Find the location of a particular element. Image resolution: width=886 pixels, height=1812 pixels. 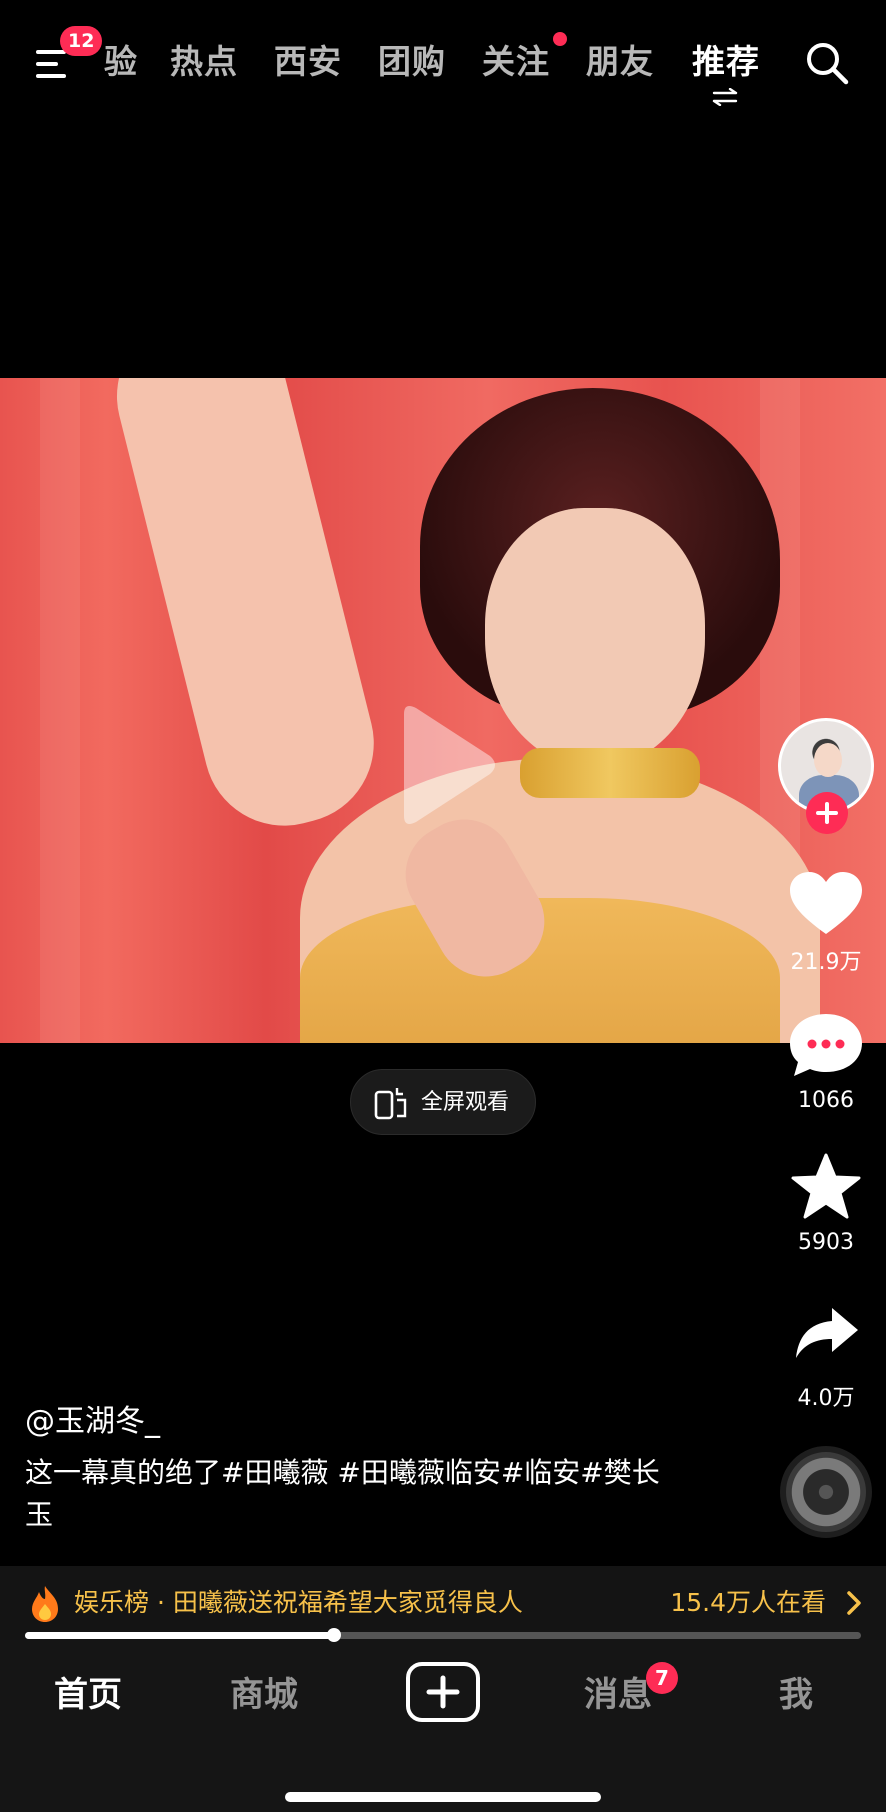

follow-plus-icon is located at coordinates (827, 813).